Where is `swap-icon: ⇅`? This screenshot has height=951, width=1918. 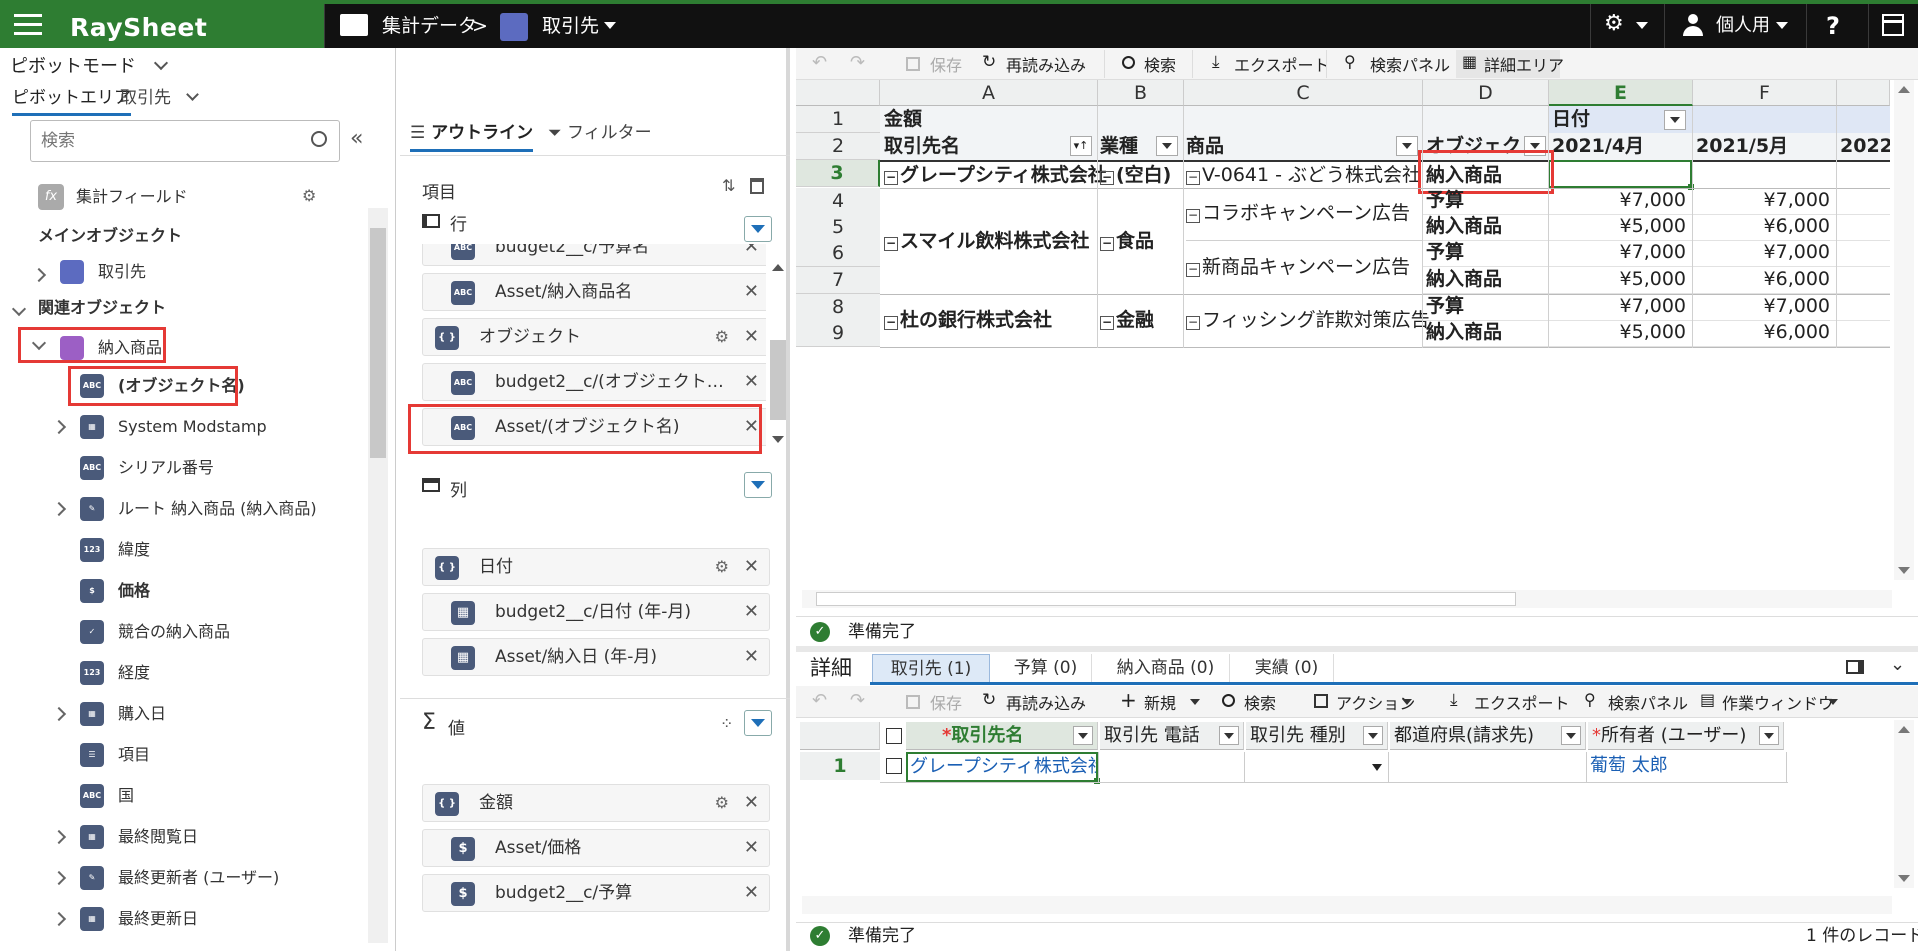
swap-icon: ⇅ is located at coordinates (728, 185).